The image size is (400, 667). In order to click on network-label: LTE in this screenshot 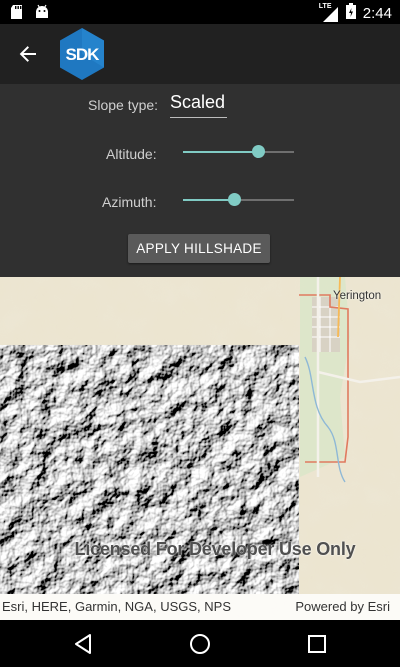, I will do `click(325, 6)`.